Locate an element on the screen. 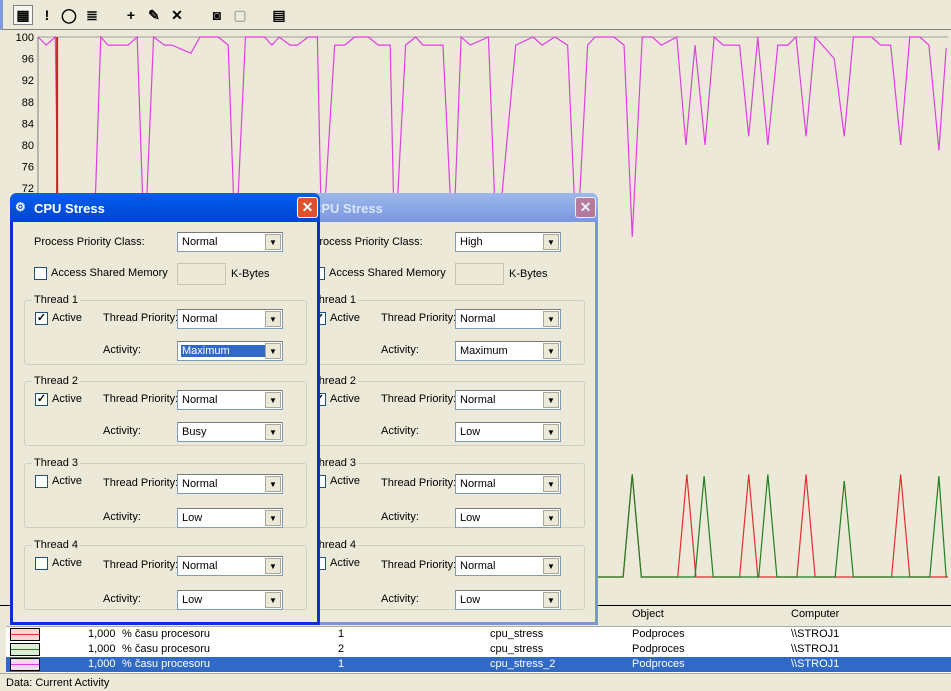 The width and height of the screenshot is (951, 691). freeze-display-icon: ◙ is located at coordinates (217, 15).